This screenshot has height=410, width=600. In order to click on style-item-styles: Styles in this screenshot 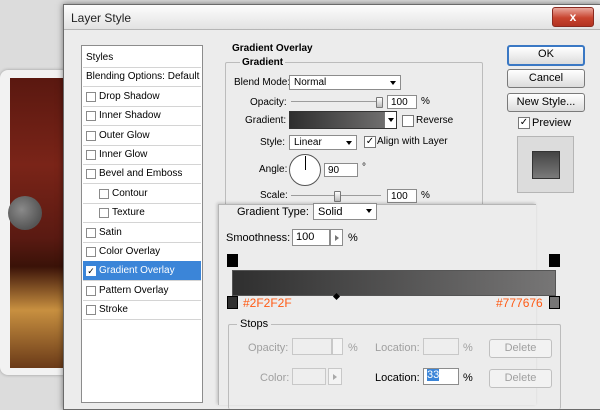, I will do `click(142, 58)`.